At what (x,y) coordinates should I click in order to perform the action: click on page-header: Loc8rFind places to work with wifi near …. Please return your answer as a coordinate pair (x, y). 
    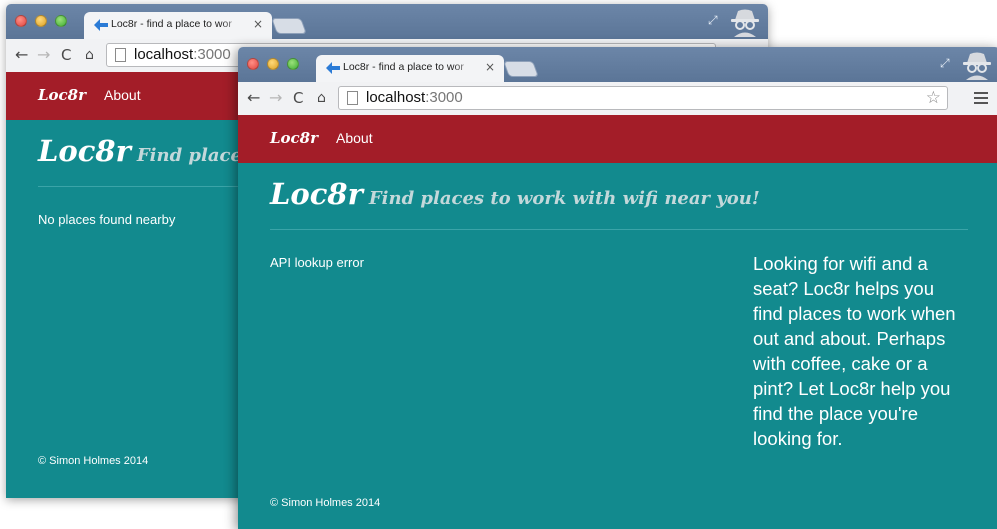
    Looking at the image, I should click on (515, 194).